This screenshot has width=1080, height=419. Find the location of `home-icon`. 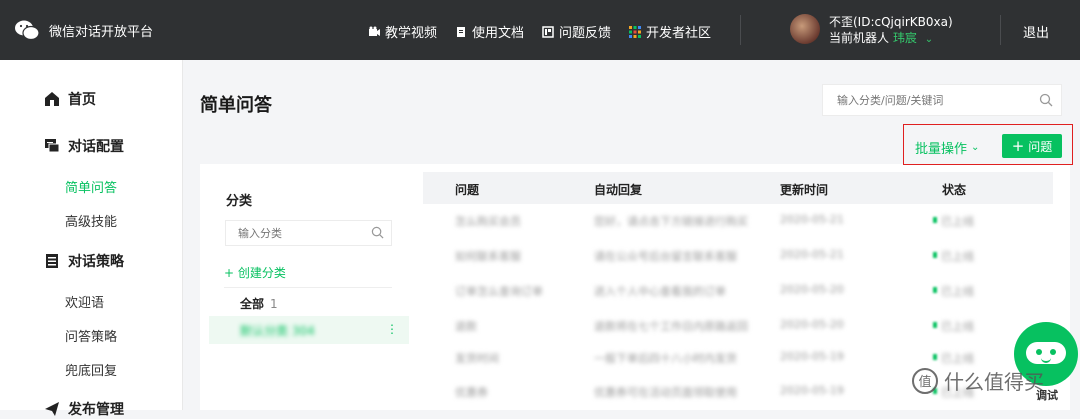

home-icon is located at coordinates (52, 99).